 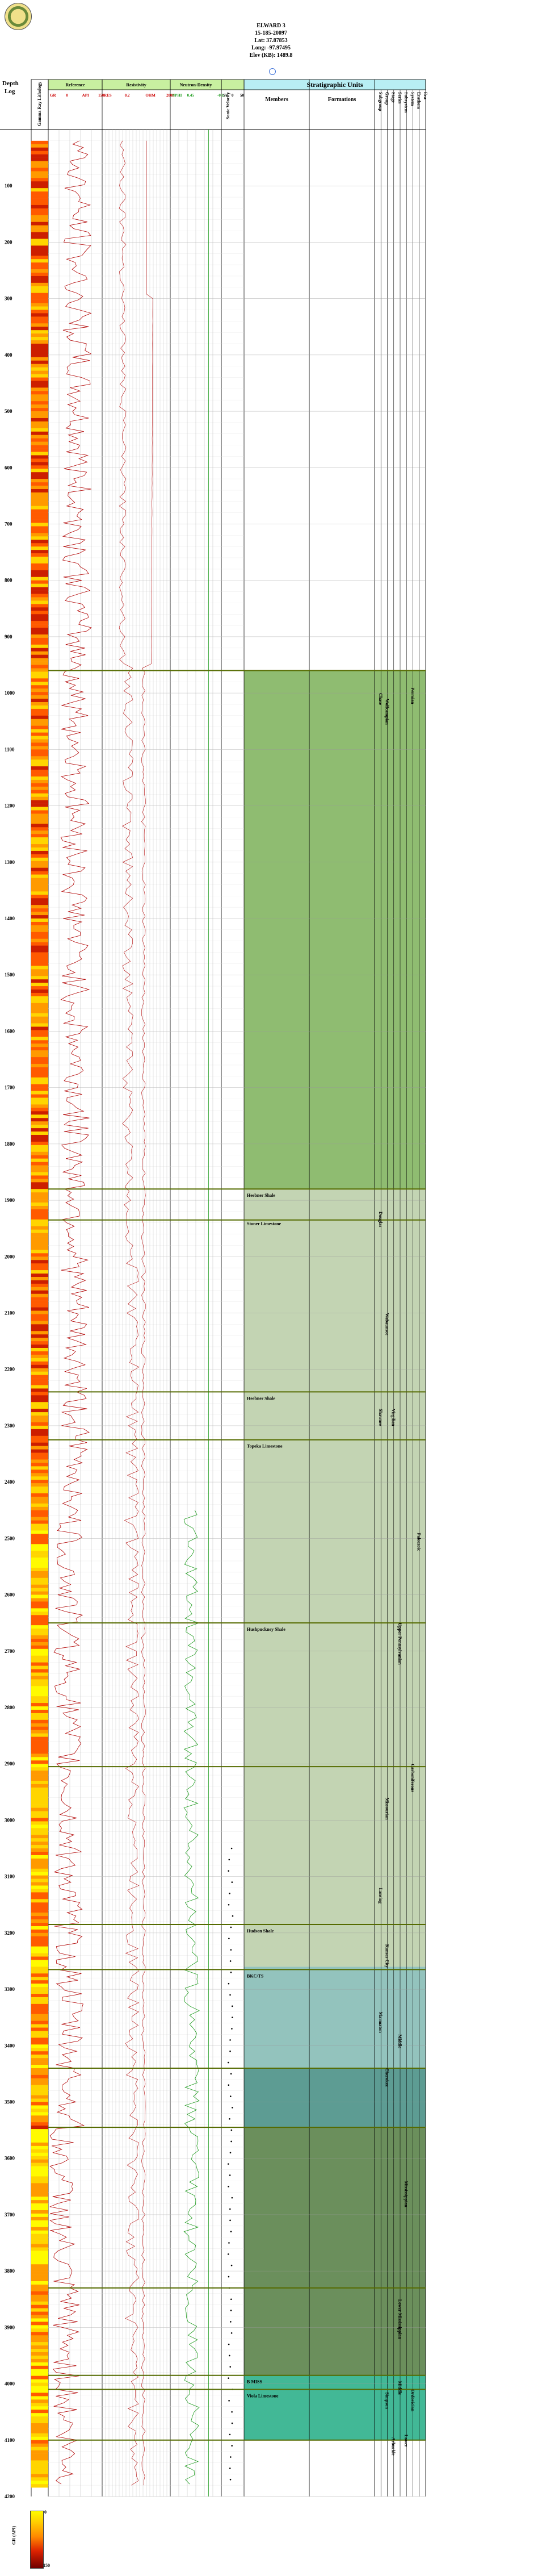 I want to click on colorbar-min: 0, so click(x=45, y=2513).